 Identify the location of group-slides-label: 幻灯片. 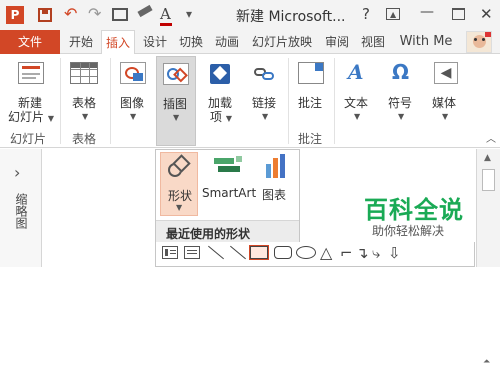
(28, 139).